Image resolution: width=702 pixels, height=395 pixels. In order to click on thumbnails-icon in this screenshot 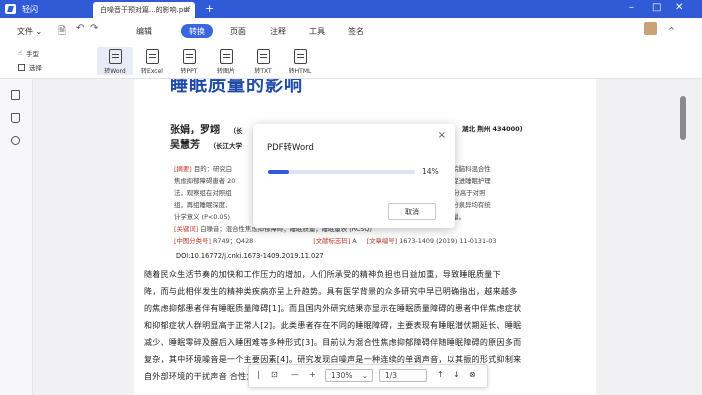, I will do `click(15, 95)`.